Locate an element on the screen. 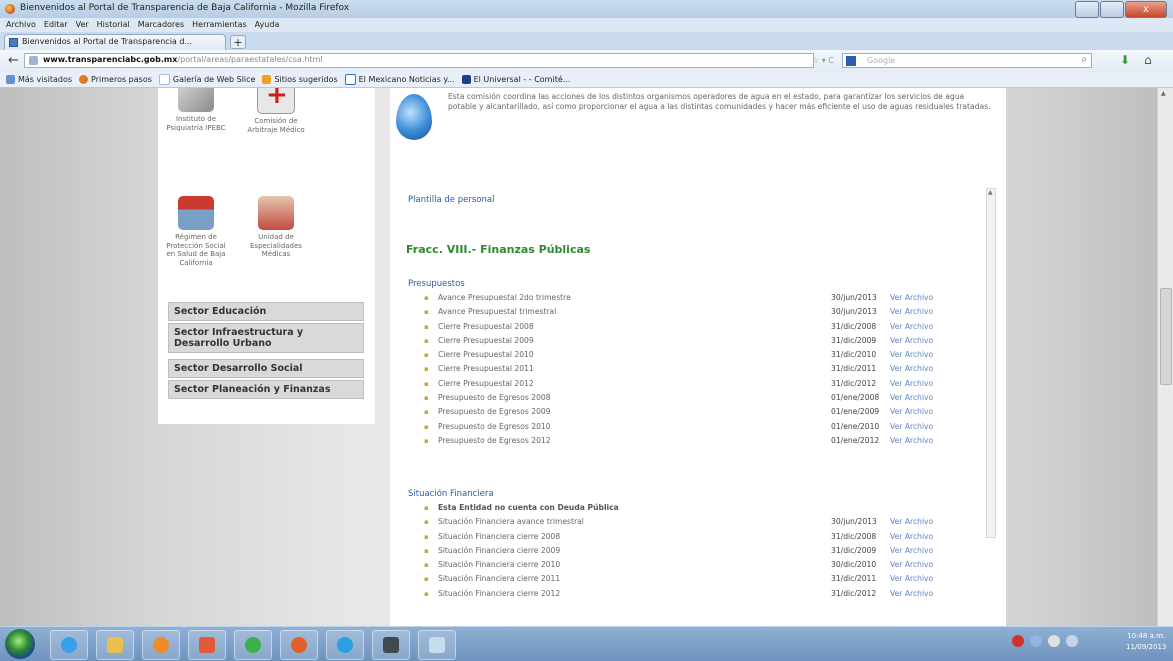 The width and height of the screenshot is (1173, 661). search-icon: ⌕ is located at coordinates (1084, 59).